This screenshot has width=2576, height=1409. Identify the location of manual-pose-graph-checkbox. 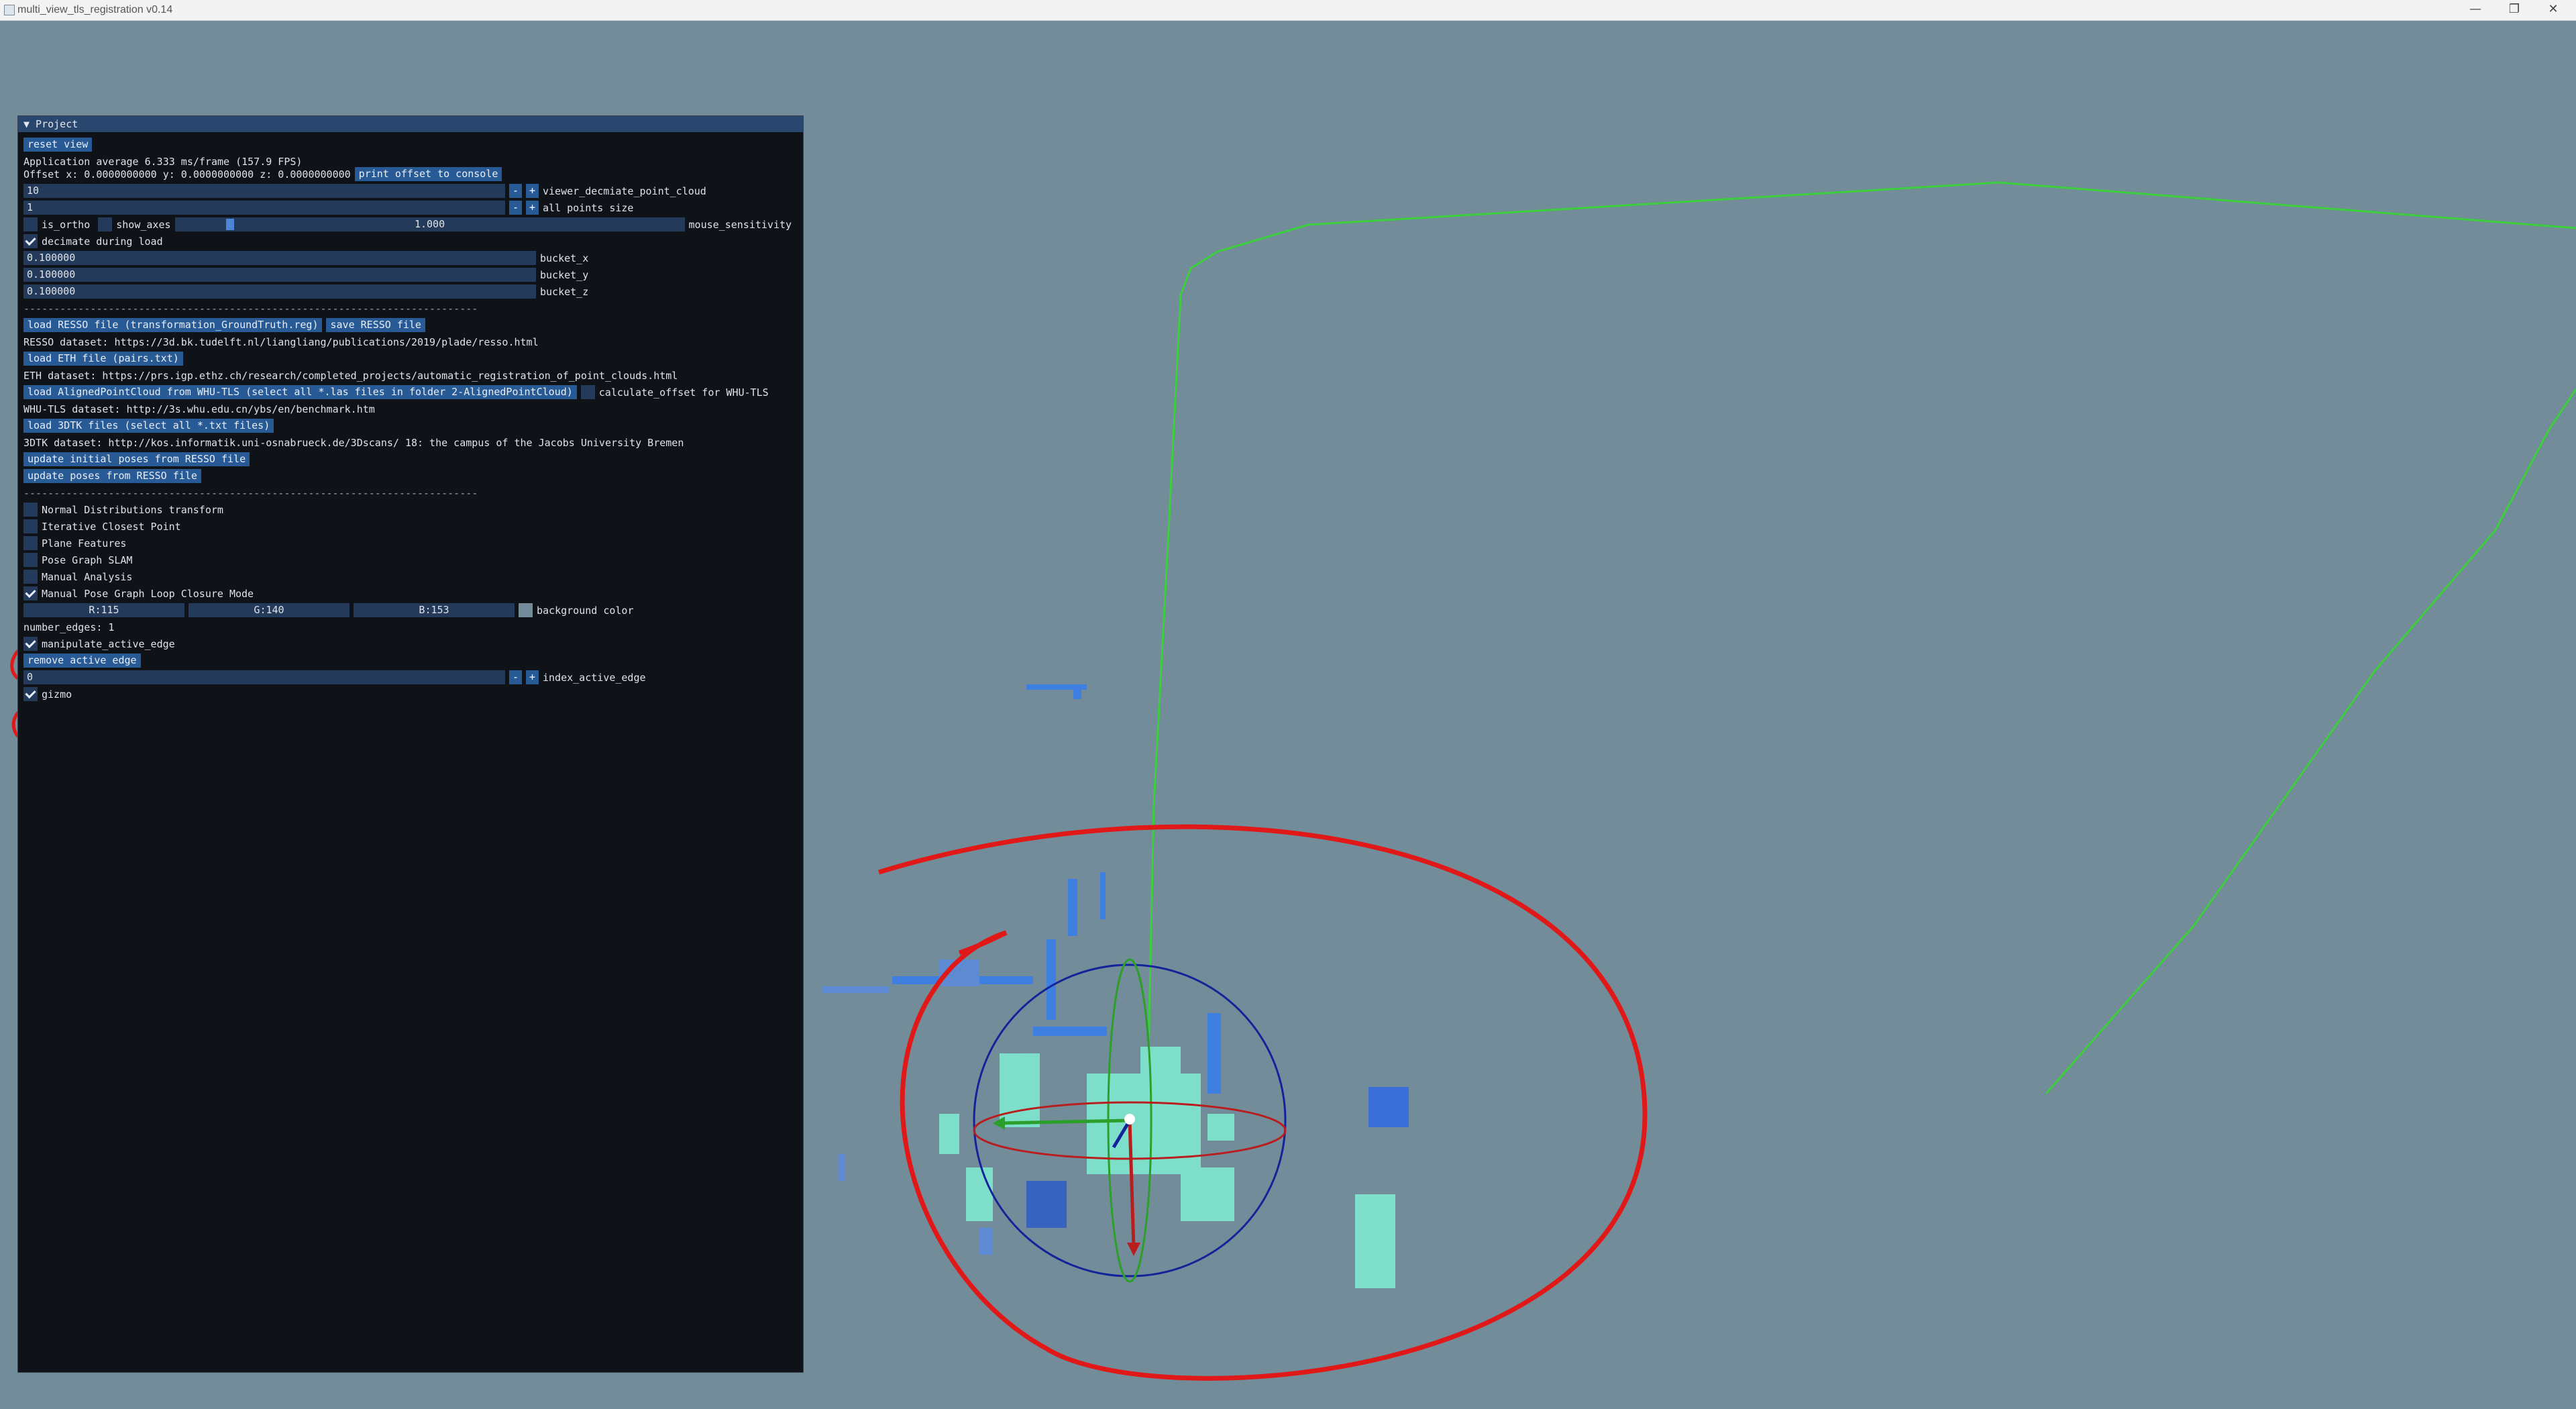
(30, 593).